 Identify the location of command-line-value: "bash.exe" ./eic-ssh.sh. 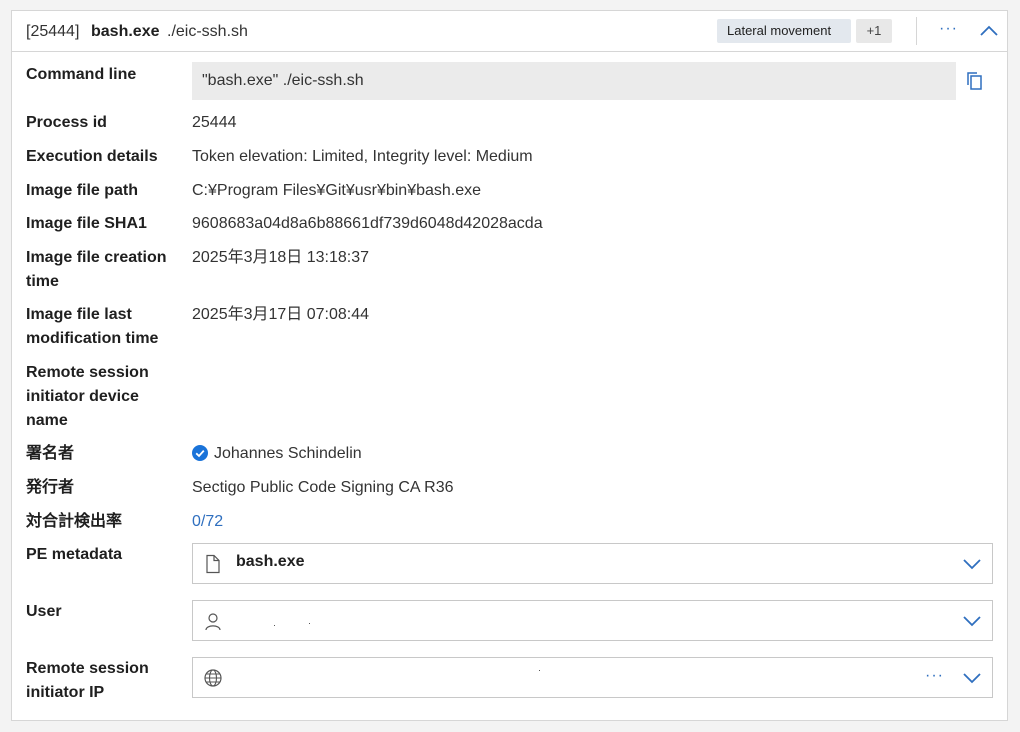
(574, 81).